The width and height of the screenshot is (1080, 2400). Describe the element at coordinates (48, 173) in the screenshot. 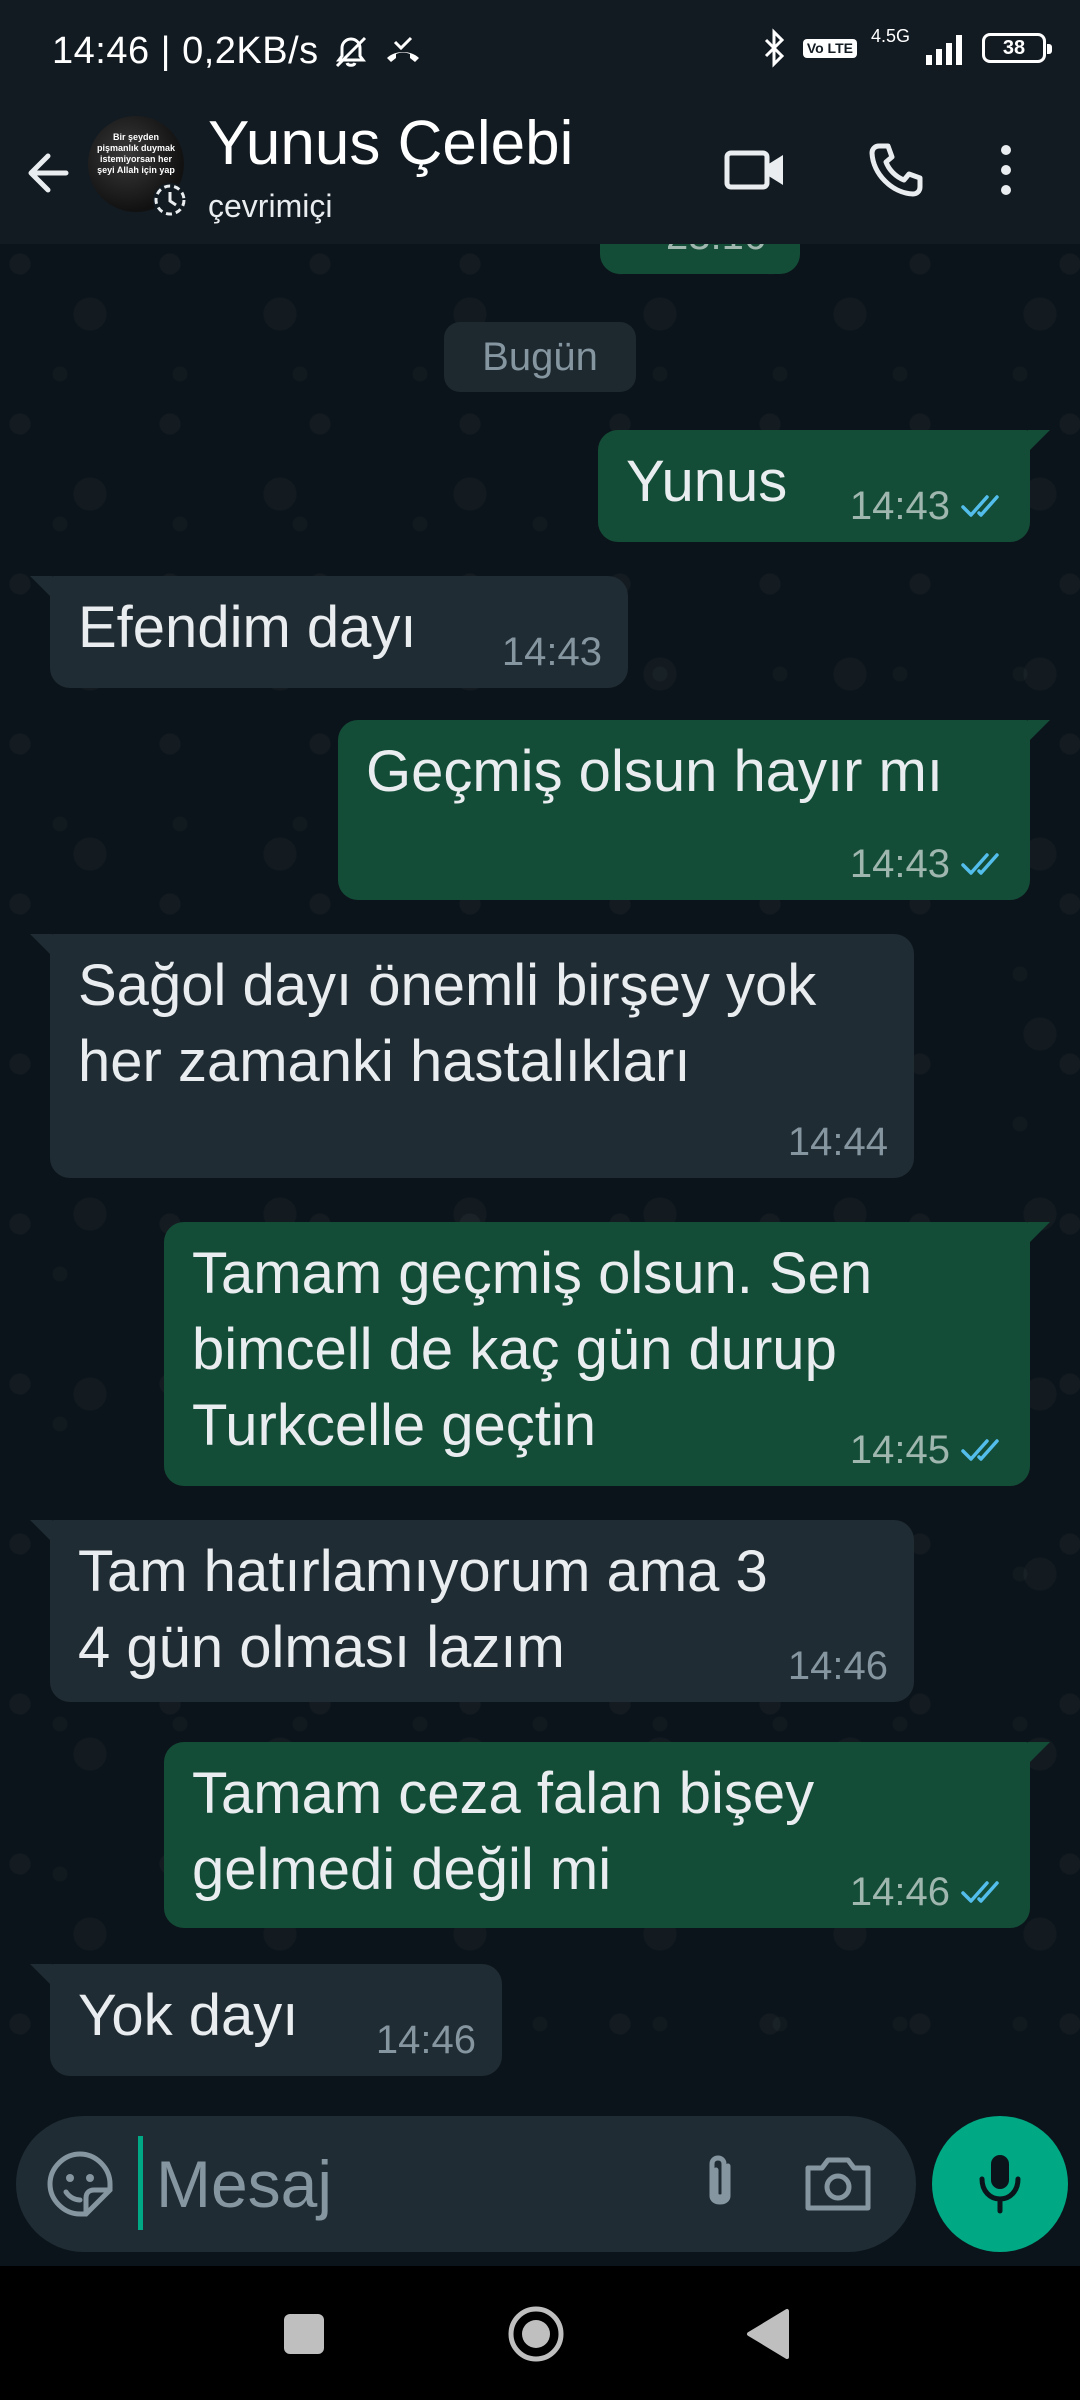

I see `arrow-left-icon` at that location.